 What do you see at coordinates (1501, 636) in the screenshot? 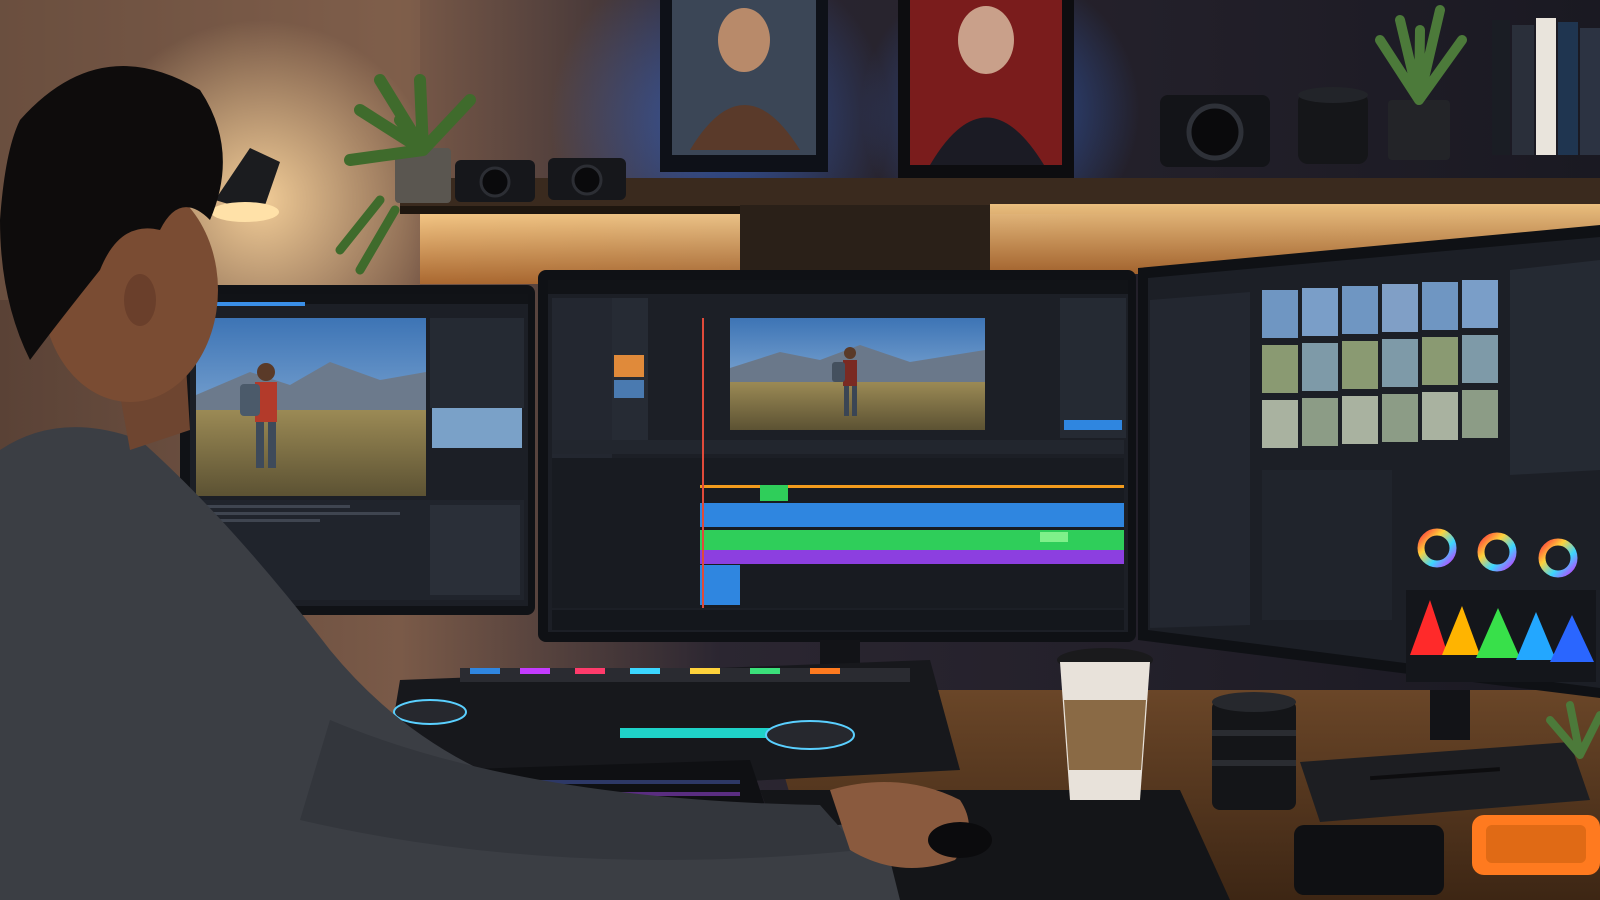
I see `histogram` at bounding box center [1501, 636].